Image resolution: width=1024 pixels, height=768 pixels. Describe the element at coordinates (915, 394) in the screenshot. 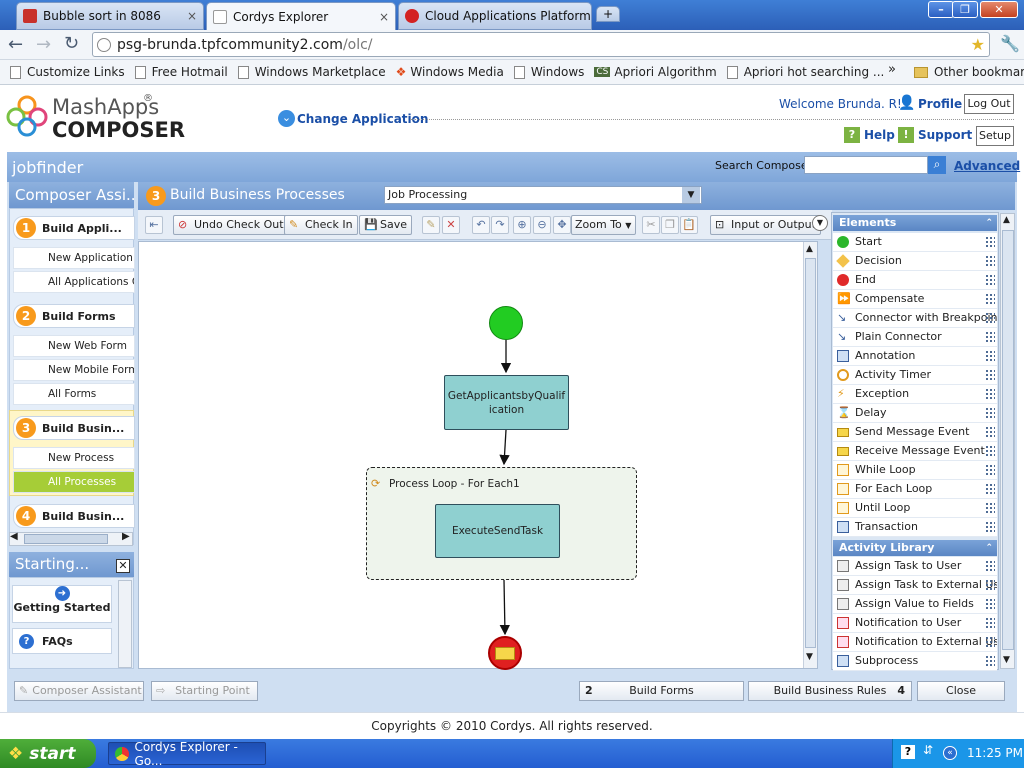

I see `element-exception: ⚡ Exception` at that location.